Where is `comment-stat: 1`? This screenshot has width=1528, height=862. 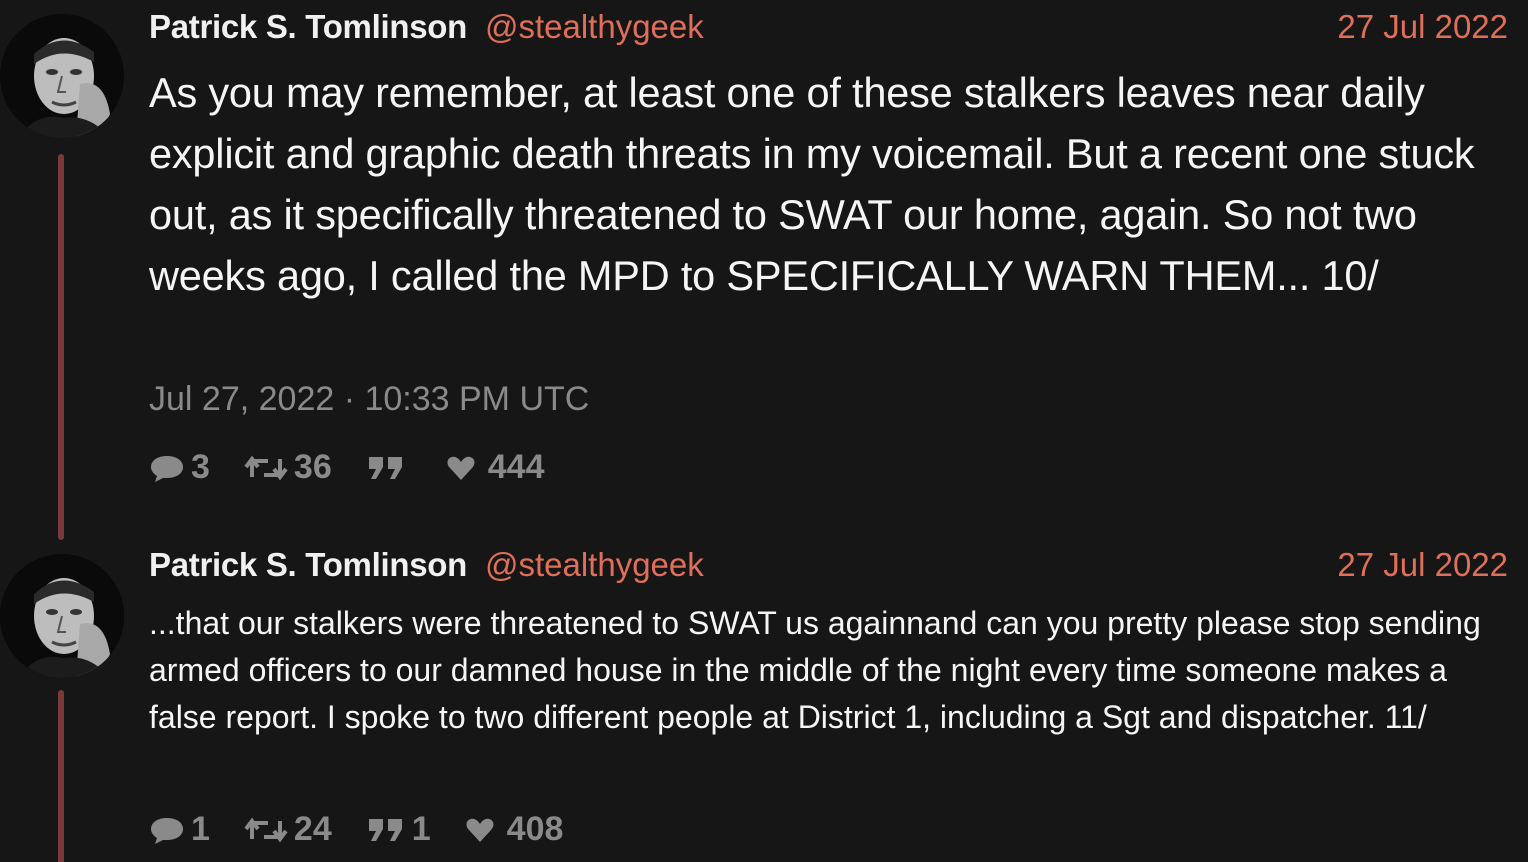
comment-stat: 1 is located at coordinates (179, 829).